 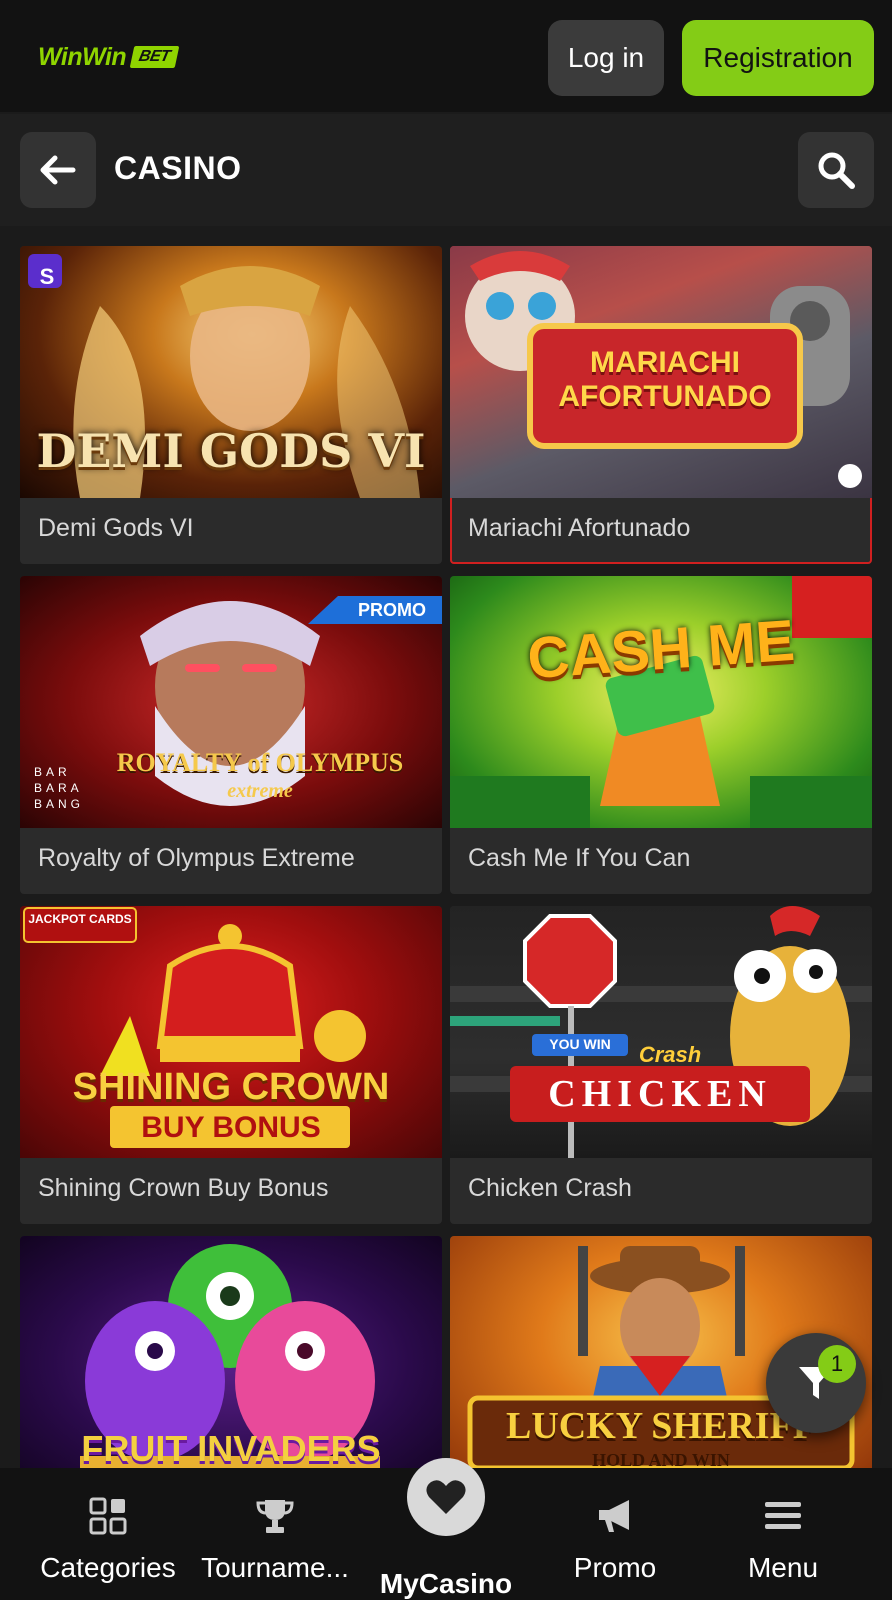 What do you see at coordinates (837, 1364) in the screenshot?
I see `filter-count-badge: 1` at bounding box center [837, 1364].